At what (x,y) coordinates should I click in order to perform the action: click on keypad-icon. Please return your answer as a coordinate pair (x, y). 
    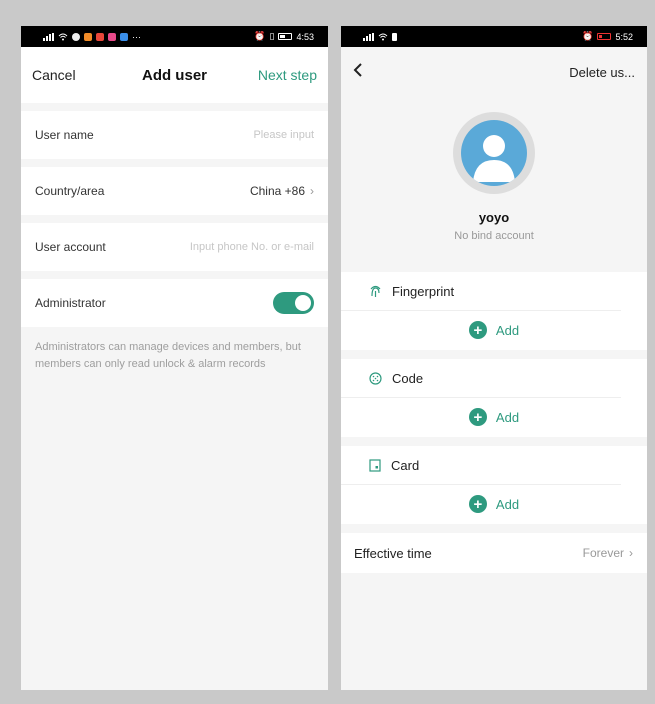
    Looking at the image, I should click on (375, 378).